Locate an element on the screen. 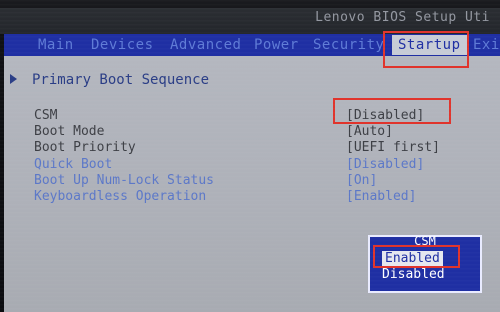 Image resolution: width=500 pixels, height=312 pixels. menu-startup: Startup is located at coordinates (429, 45).